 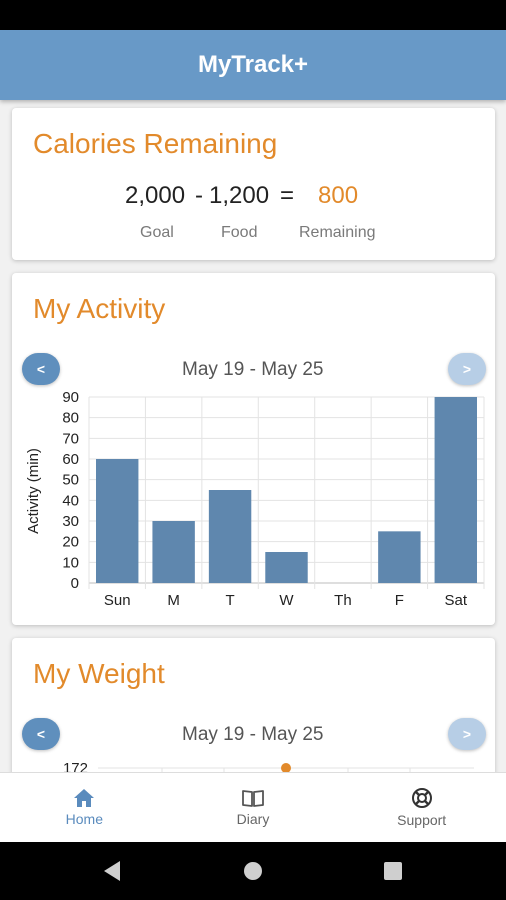 I want to click on chart-bar-t, so click(x=230, y=536).